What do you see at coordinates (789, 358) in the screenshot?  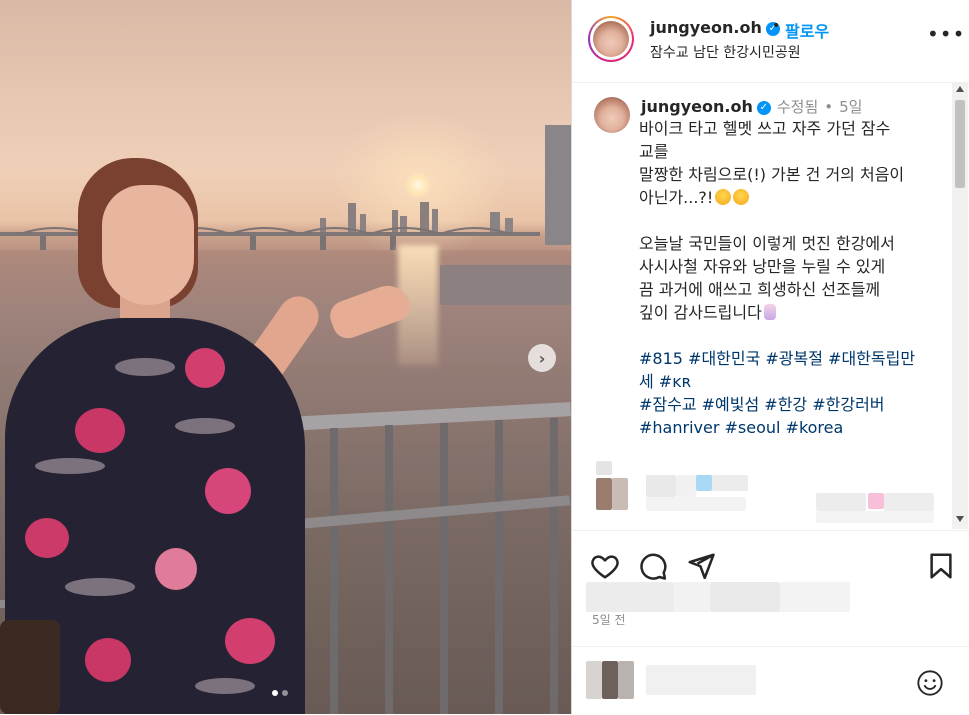 I see `hashtag-line: #815 #대한민국 #광복절 #대한독립만` at bounding box center [789, 358].